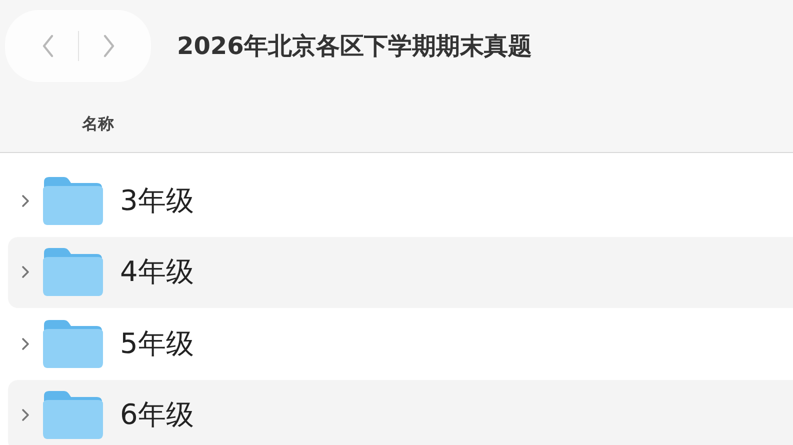 This screenshot has width=793, height=445. What do you see at coordinates (354, 46) in the screenshot?
I see `window-title: 2026年北京各区下学期期末真题` at bounding box center [354, 46].